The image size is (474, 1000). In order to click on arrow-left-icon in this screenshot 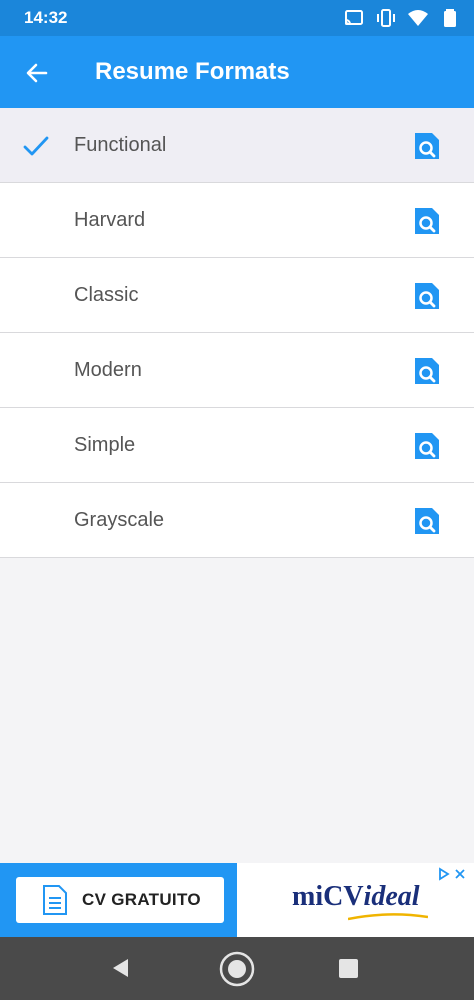, I will do `click(37, 73)`.